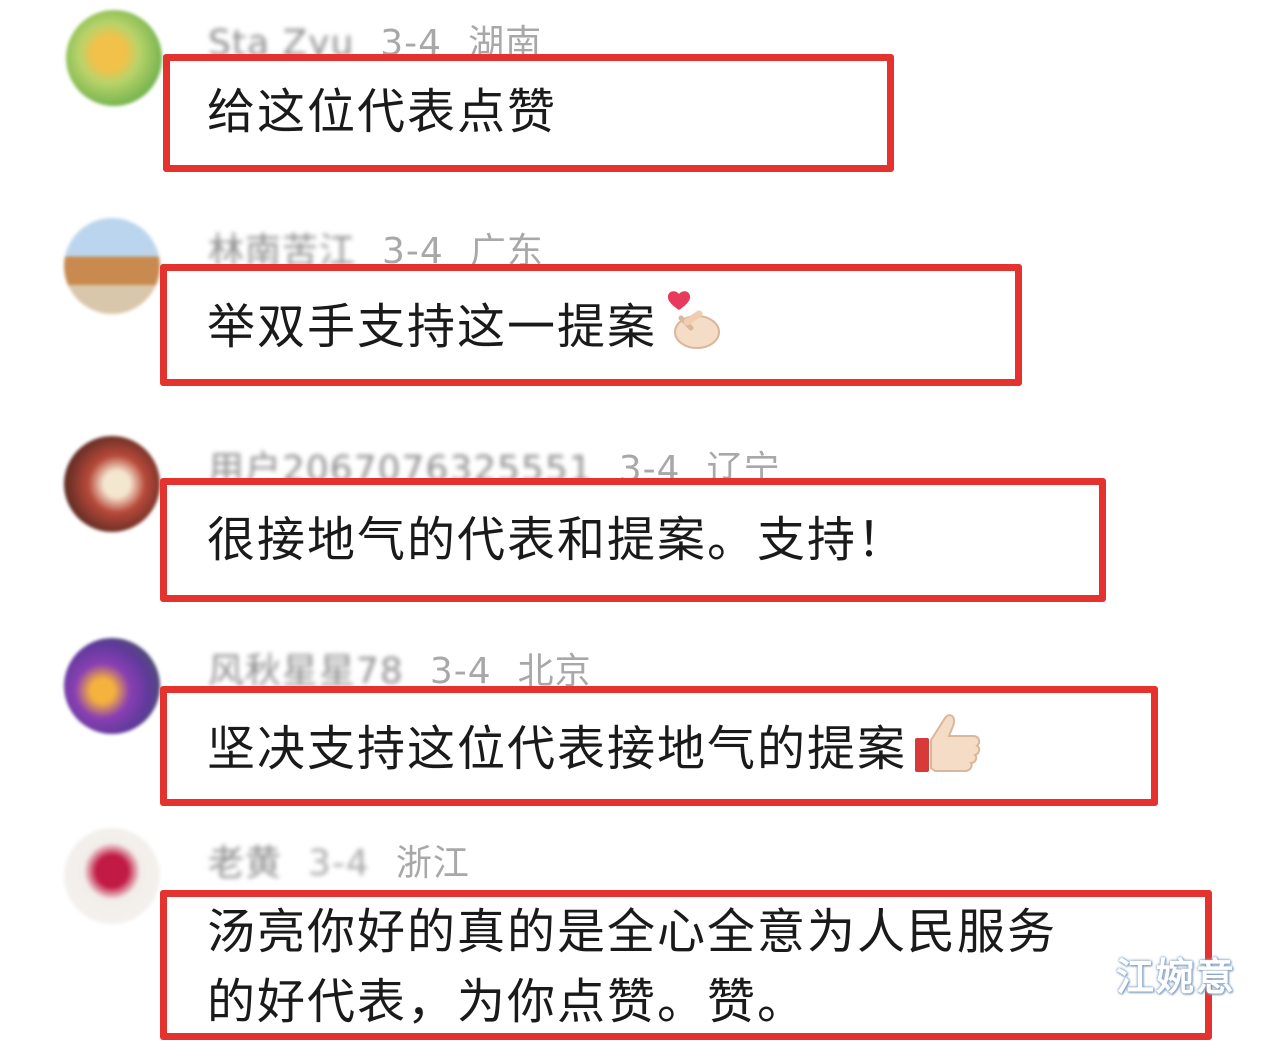 The width and height of the screenshot is (1264, 1049). What do you see at coordinates (432, 327) in the screenshot?
I see `comment-text-content: 举双手支持这一提案` at bounding box center [432, 327].